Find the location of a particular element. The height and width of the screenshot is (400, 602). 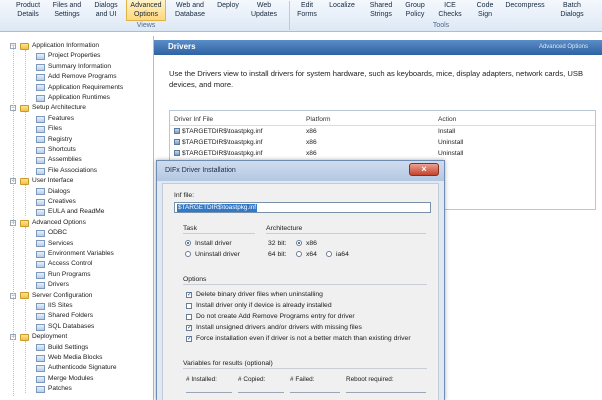

install-driver-radio is located at coordinates (188, 243).